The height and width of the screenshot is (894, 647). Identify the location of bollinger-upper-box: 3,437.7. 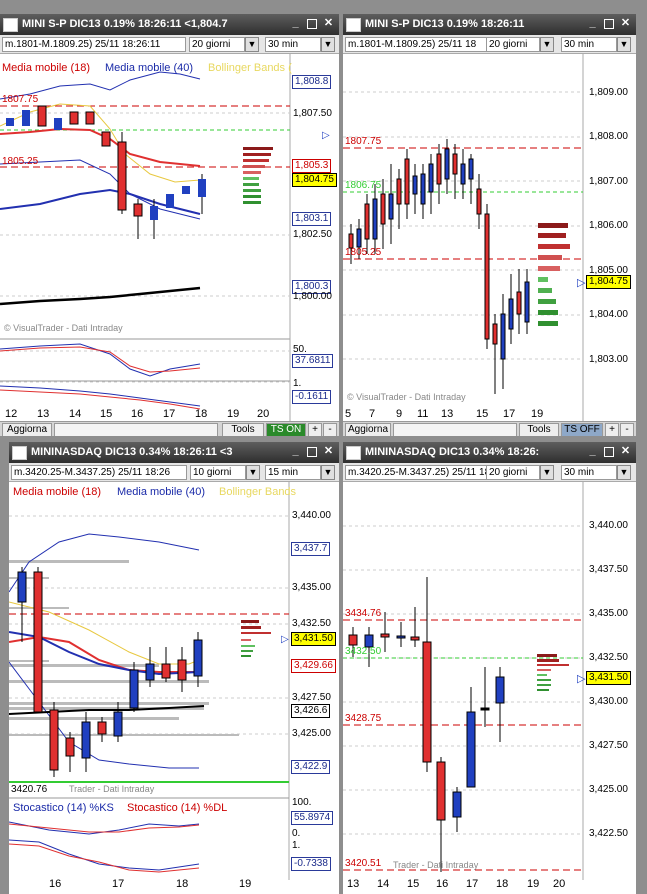
(311, 549).